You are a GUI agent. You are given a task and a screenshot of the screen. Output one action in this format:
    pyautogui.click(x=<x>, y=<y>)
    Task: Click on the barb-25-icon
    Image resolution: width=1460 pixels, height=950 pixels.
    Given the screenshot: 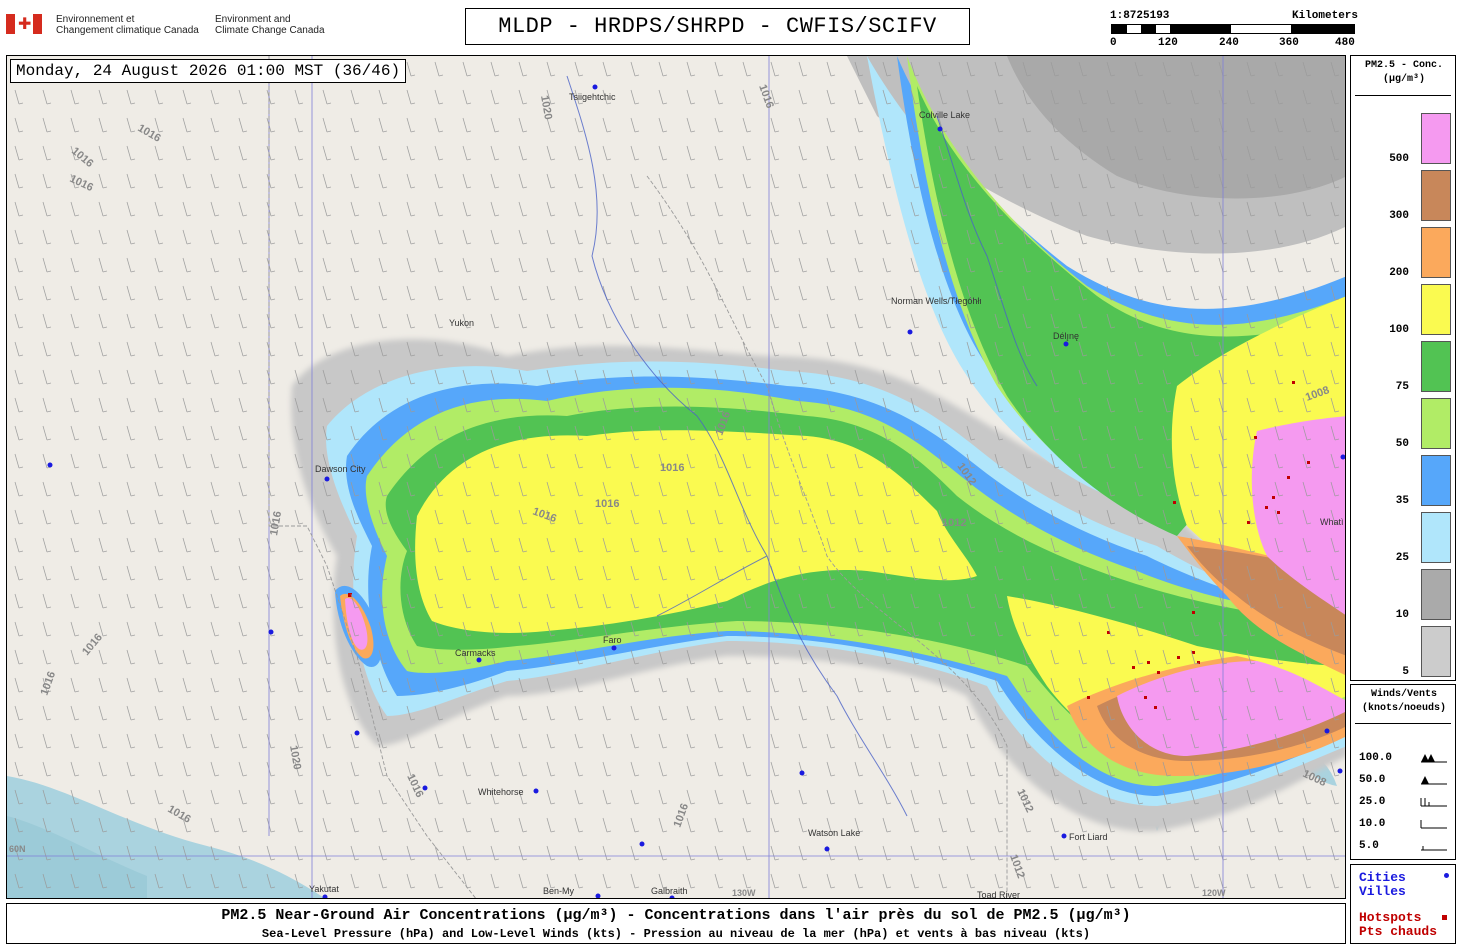 What is the action you would take?
    pyautogui.click(x=1433, y=802)
    